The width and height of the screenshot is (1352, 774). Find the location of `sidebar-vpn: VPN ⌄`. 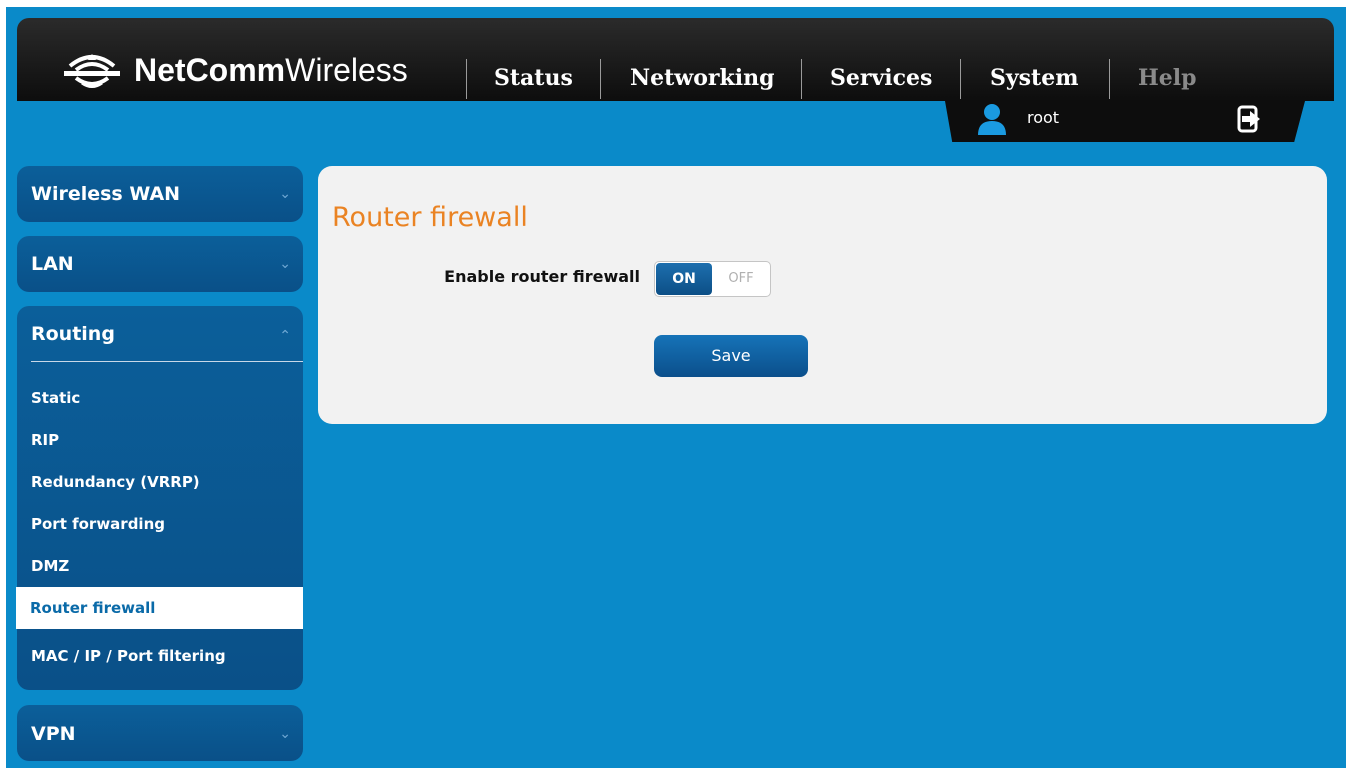

sidebar-vpn: VPN ⌄ is located at coordinates (160, 733).